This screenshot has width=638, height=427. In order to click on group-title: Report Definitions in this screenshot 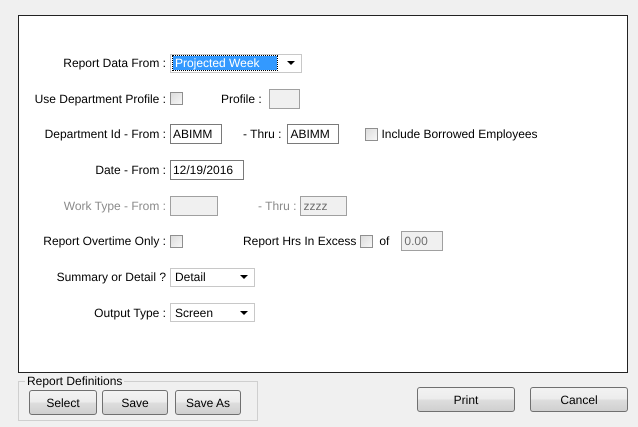, I will do `click(75, 381)`.